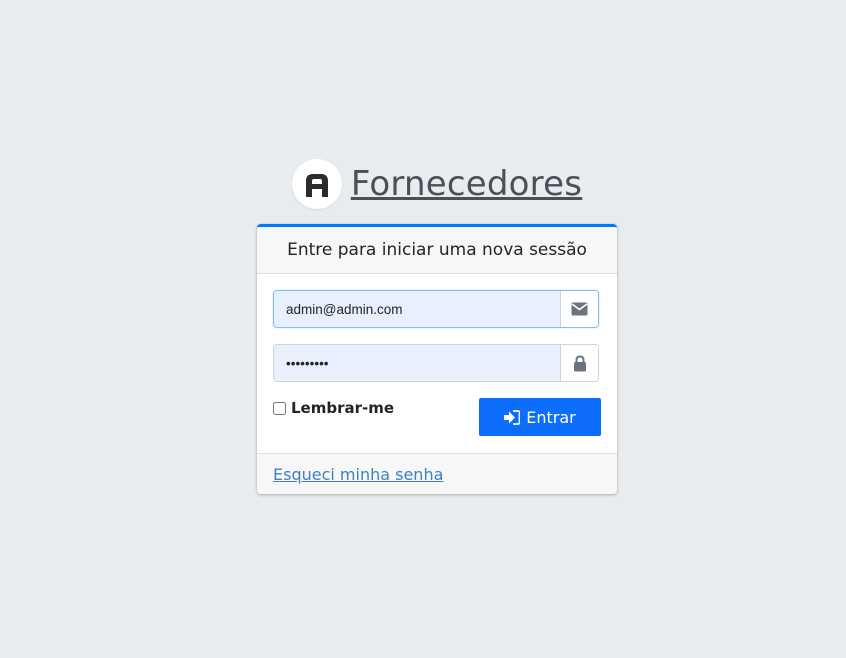  I want to click on brand-logo, so click(316, 184).